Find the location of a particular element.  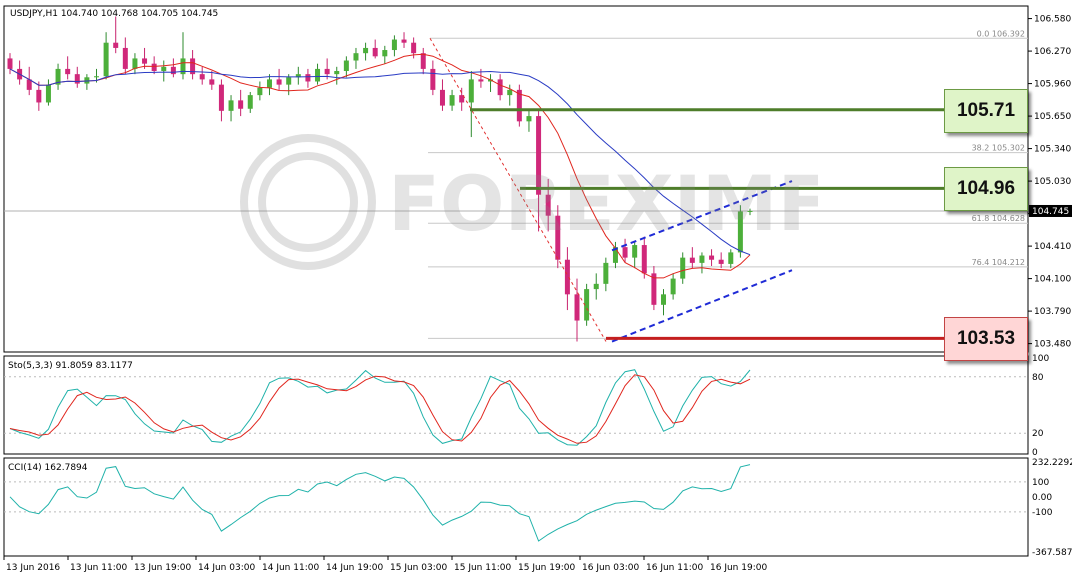

cci-tick-label: 232.2292 is located at coordinates (1052, 463).